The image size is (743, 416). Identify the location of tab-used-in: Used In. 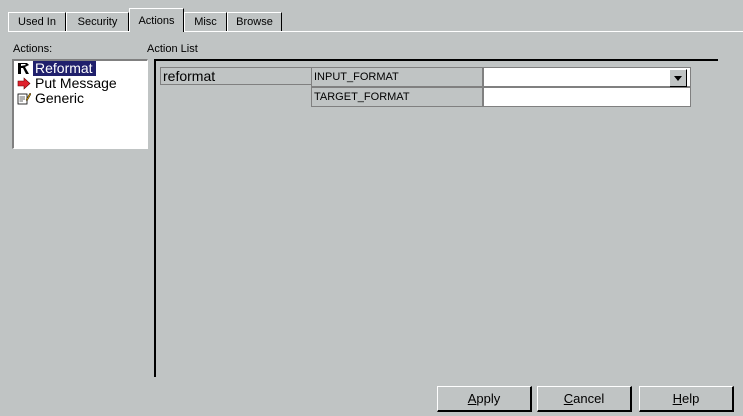
(37, 21).